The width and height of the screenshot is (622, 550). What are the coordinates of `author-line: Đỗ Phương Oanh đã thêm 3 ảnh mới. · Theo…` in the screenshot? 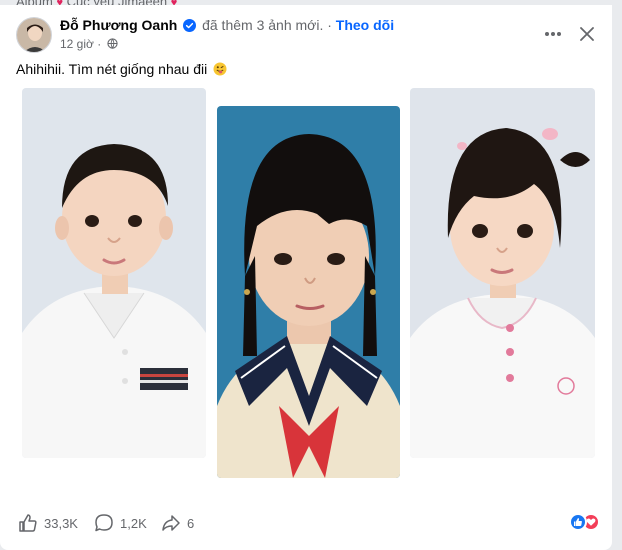 It's located at (227, 25).